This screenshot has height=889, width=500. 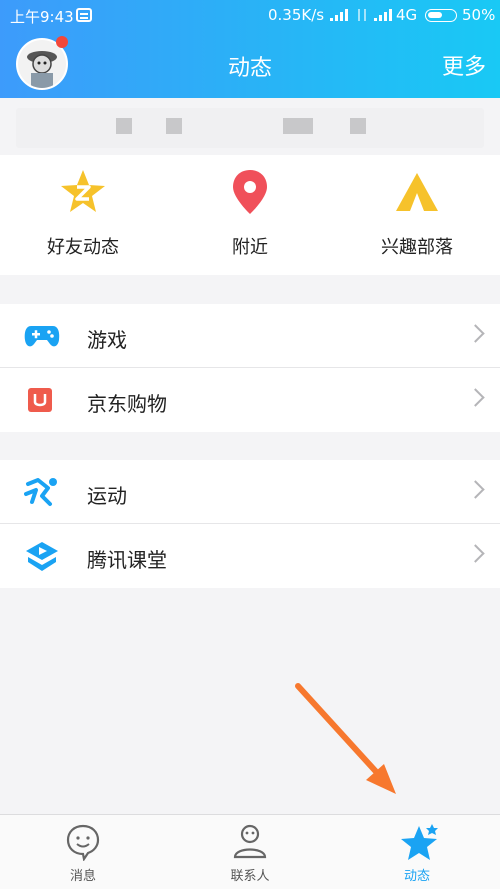 I want to click on bottom-tab-bar: 消息 联系人 动态, so click(x=250, y=851).